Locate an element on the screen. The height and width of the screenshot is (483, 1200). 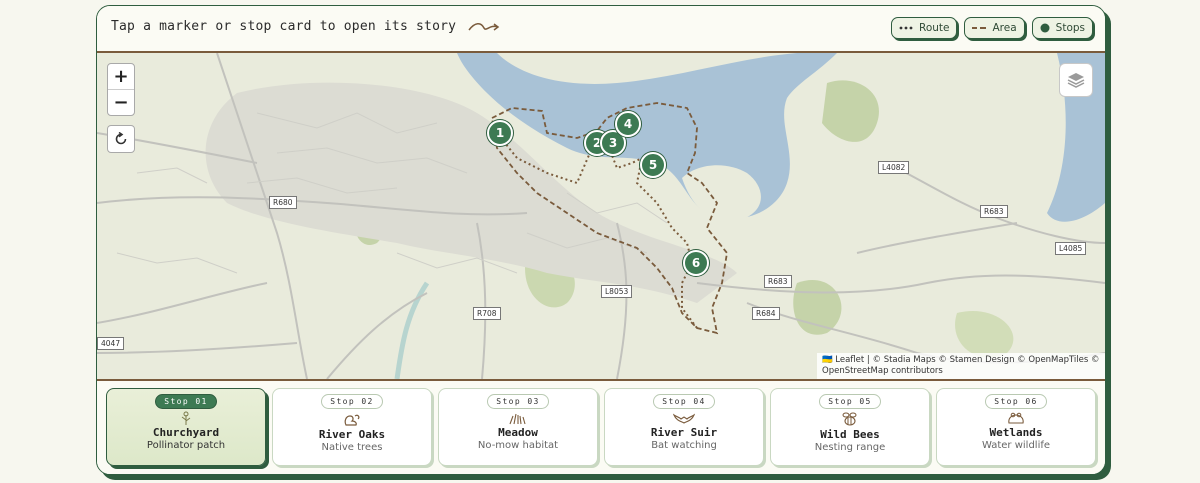
stop-card-4: Stop 04 River Suir Bat watching is located at coordinates (684, 427).